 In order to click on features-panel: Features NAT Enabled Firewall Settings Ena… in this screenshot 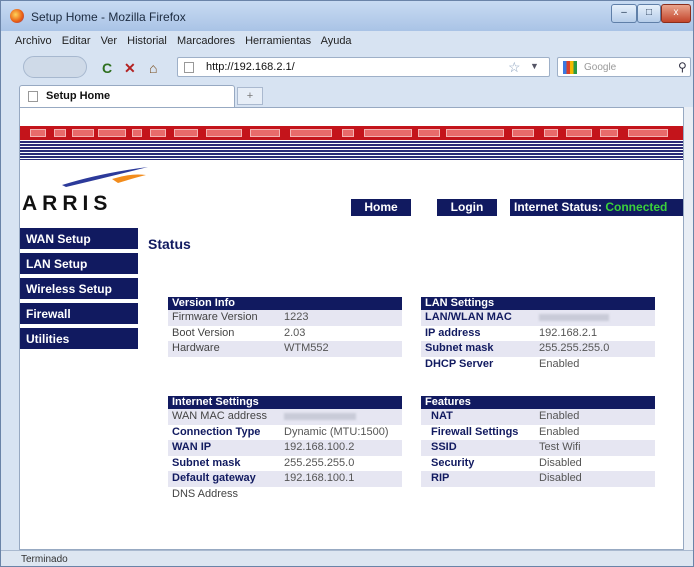, I will do `click(538, 441)`.